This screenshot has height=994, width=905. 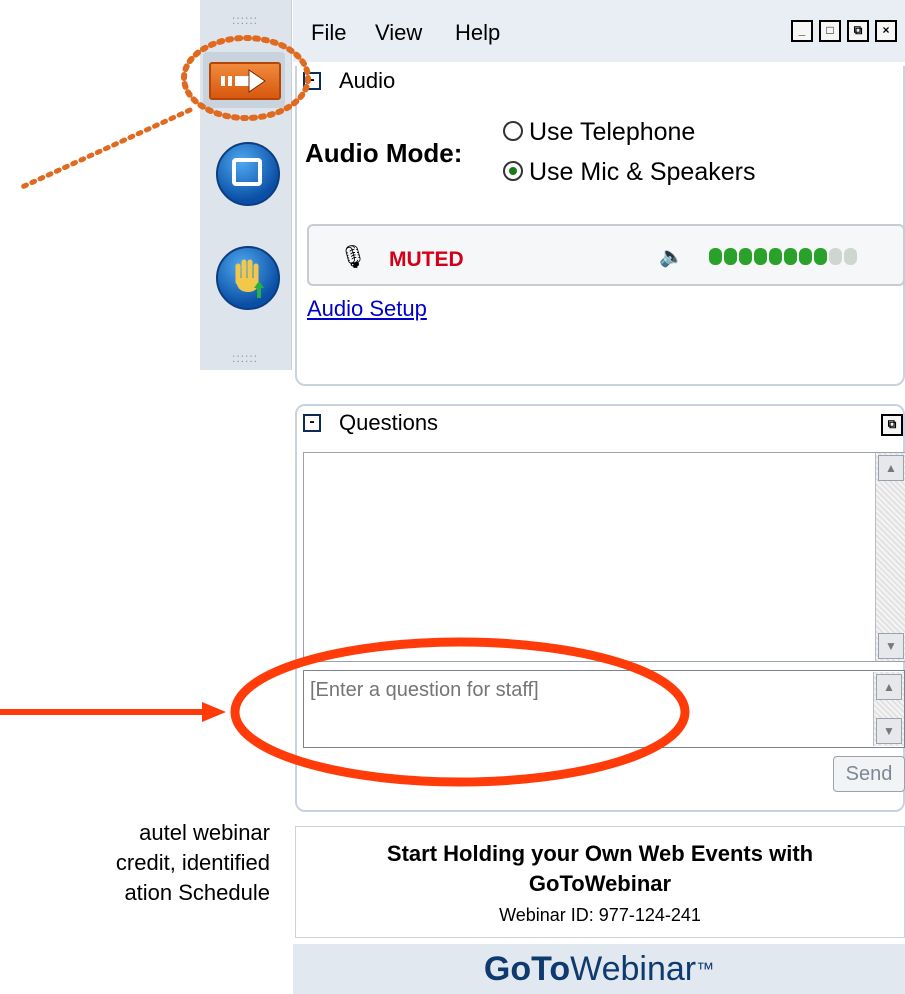 What do you see at coordinates (312, 423) in the screenshot?
I see `questions-collapse-toggle: -` at bounding box center [312, 423].